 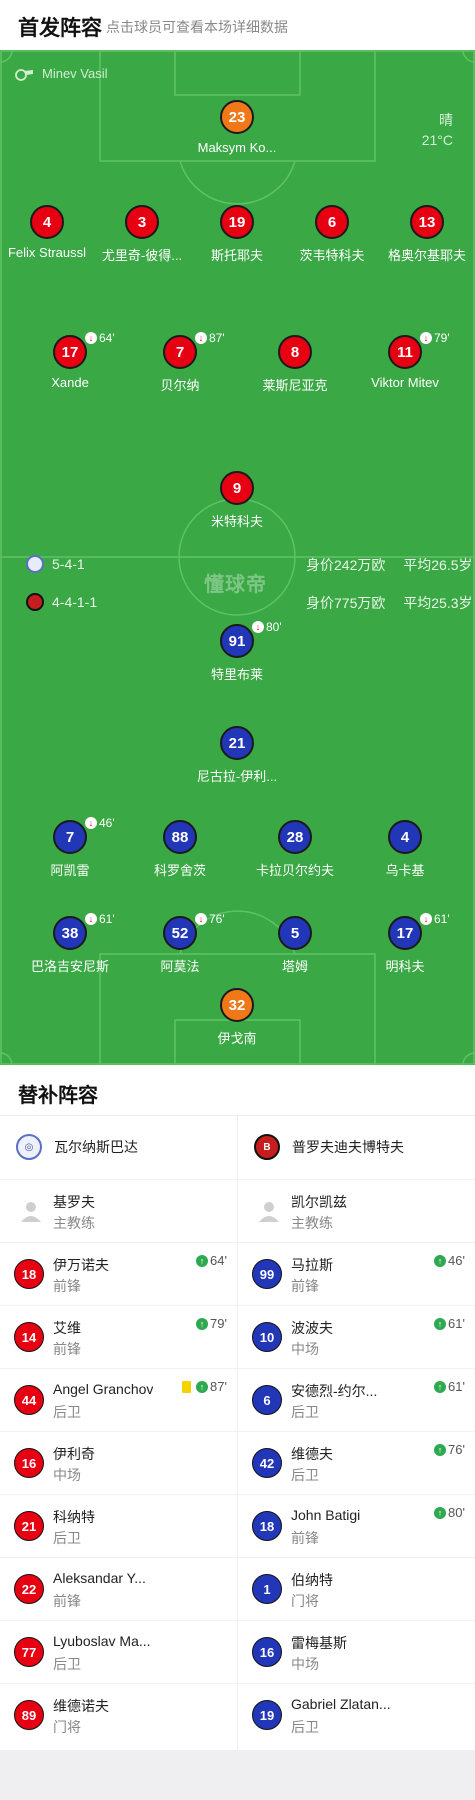 I want to click on sub-name: 伊利奇, so click(x=74, y=1454).